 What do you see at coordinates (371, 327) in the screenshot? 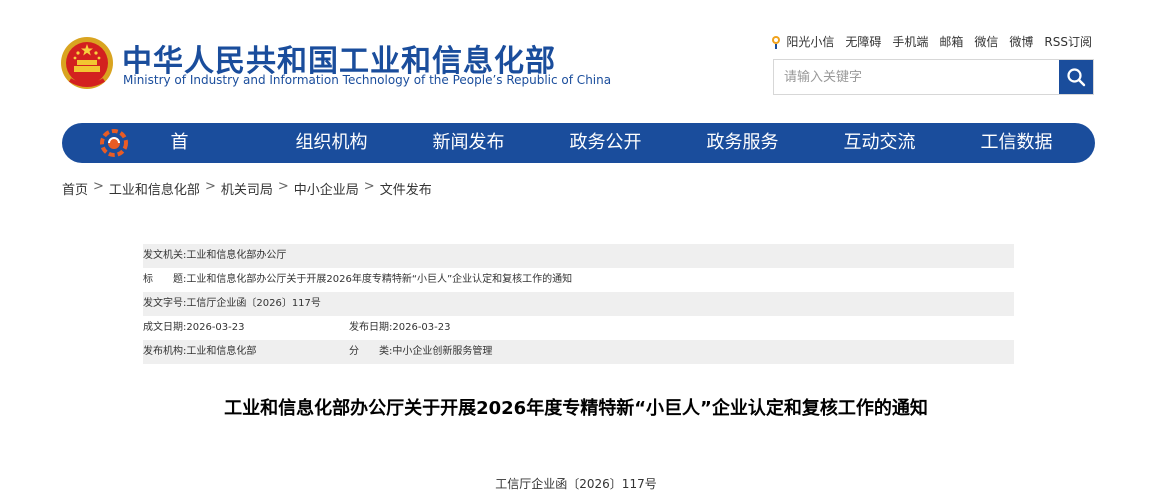
I see `meta-label: 发布日期:` at bounding box center [371, 327].